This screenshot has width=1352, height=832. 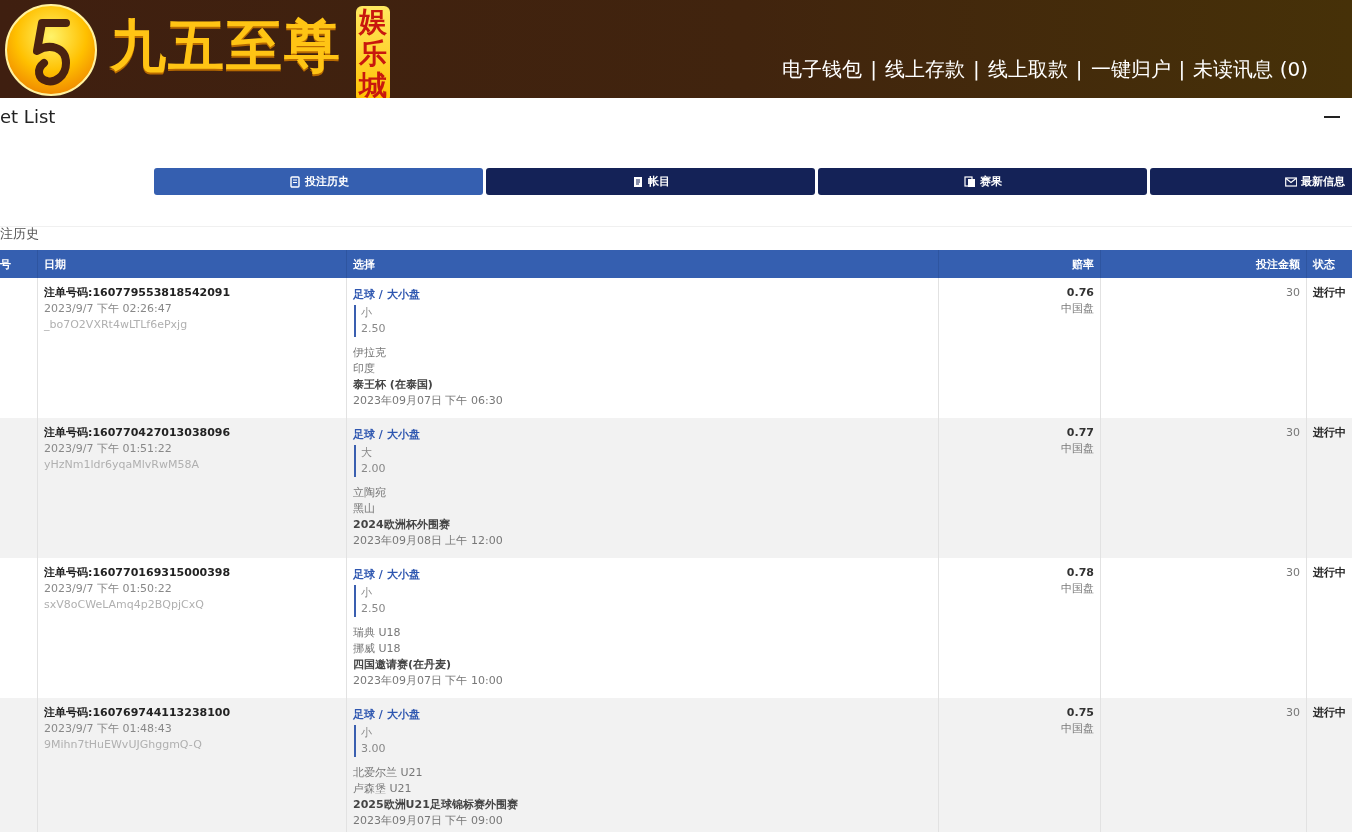 What do you see at coordinates (116, 325) in the screenshot?
I see `bet-reference: _bo7O2VXRt4wLTLf6ePxjg` at bounding box center [116, 325].